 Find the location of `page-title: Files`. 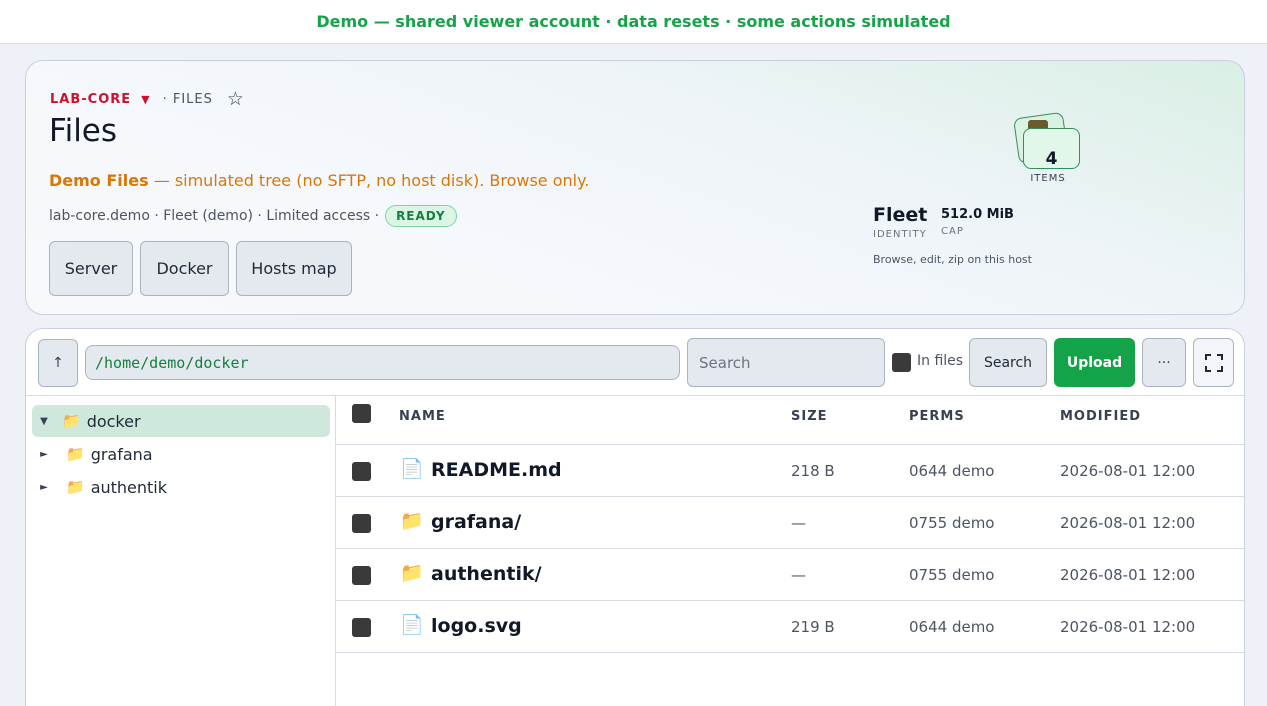

page-title: Files is located at coordinates (83, 131).